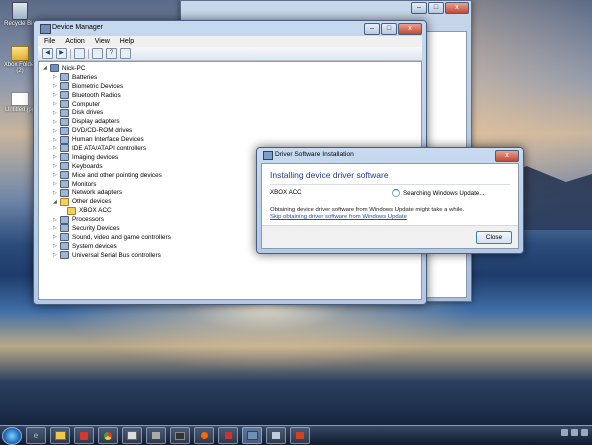 This screenshot has width=592, height=445. What do you see at coordinates (108, 140) in the screenshot?
I see `tree-item-label: Human Interface Devices` at bounding box center [108, 140].